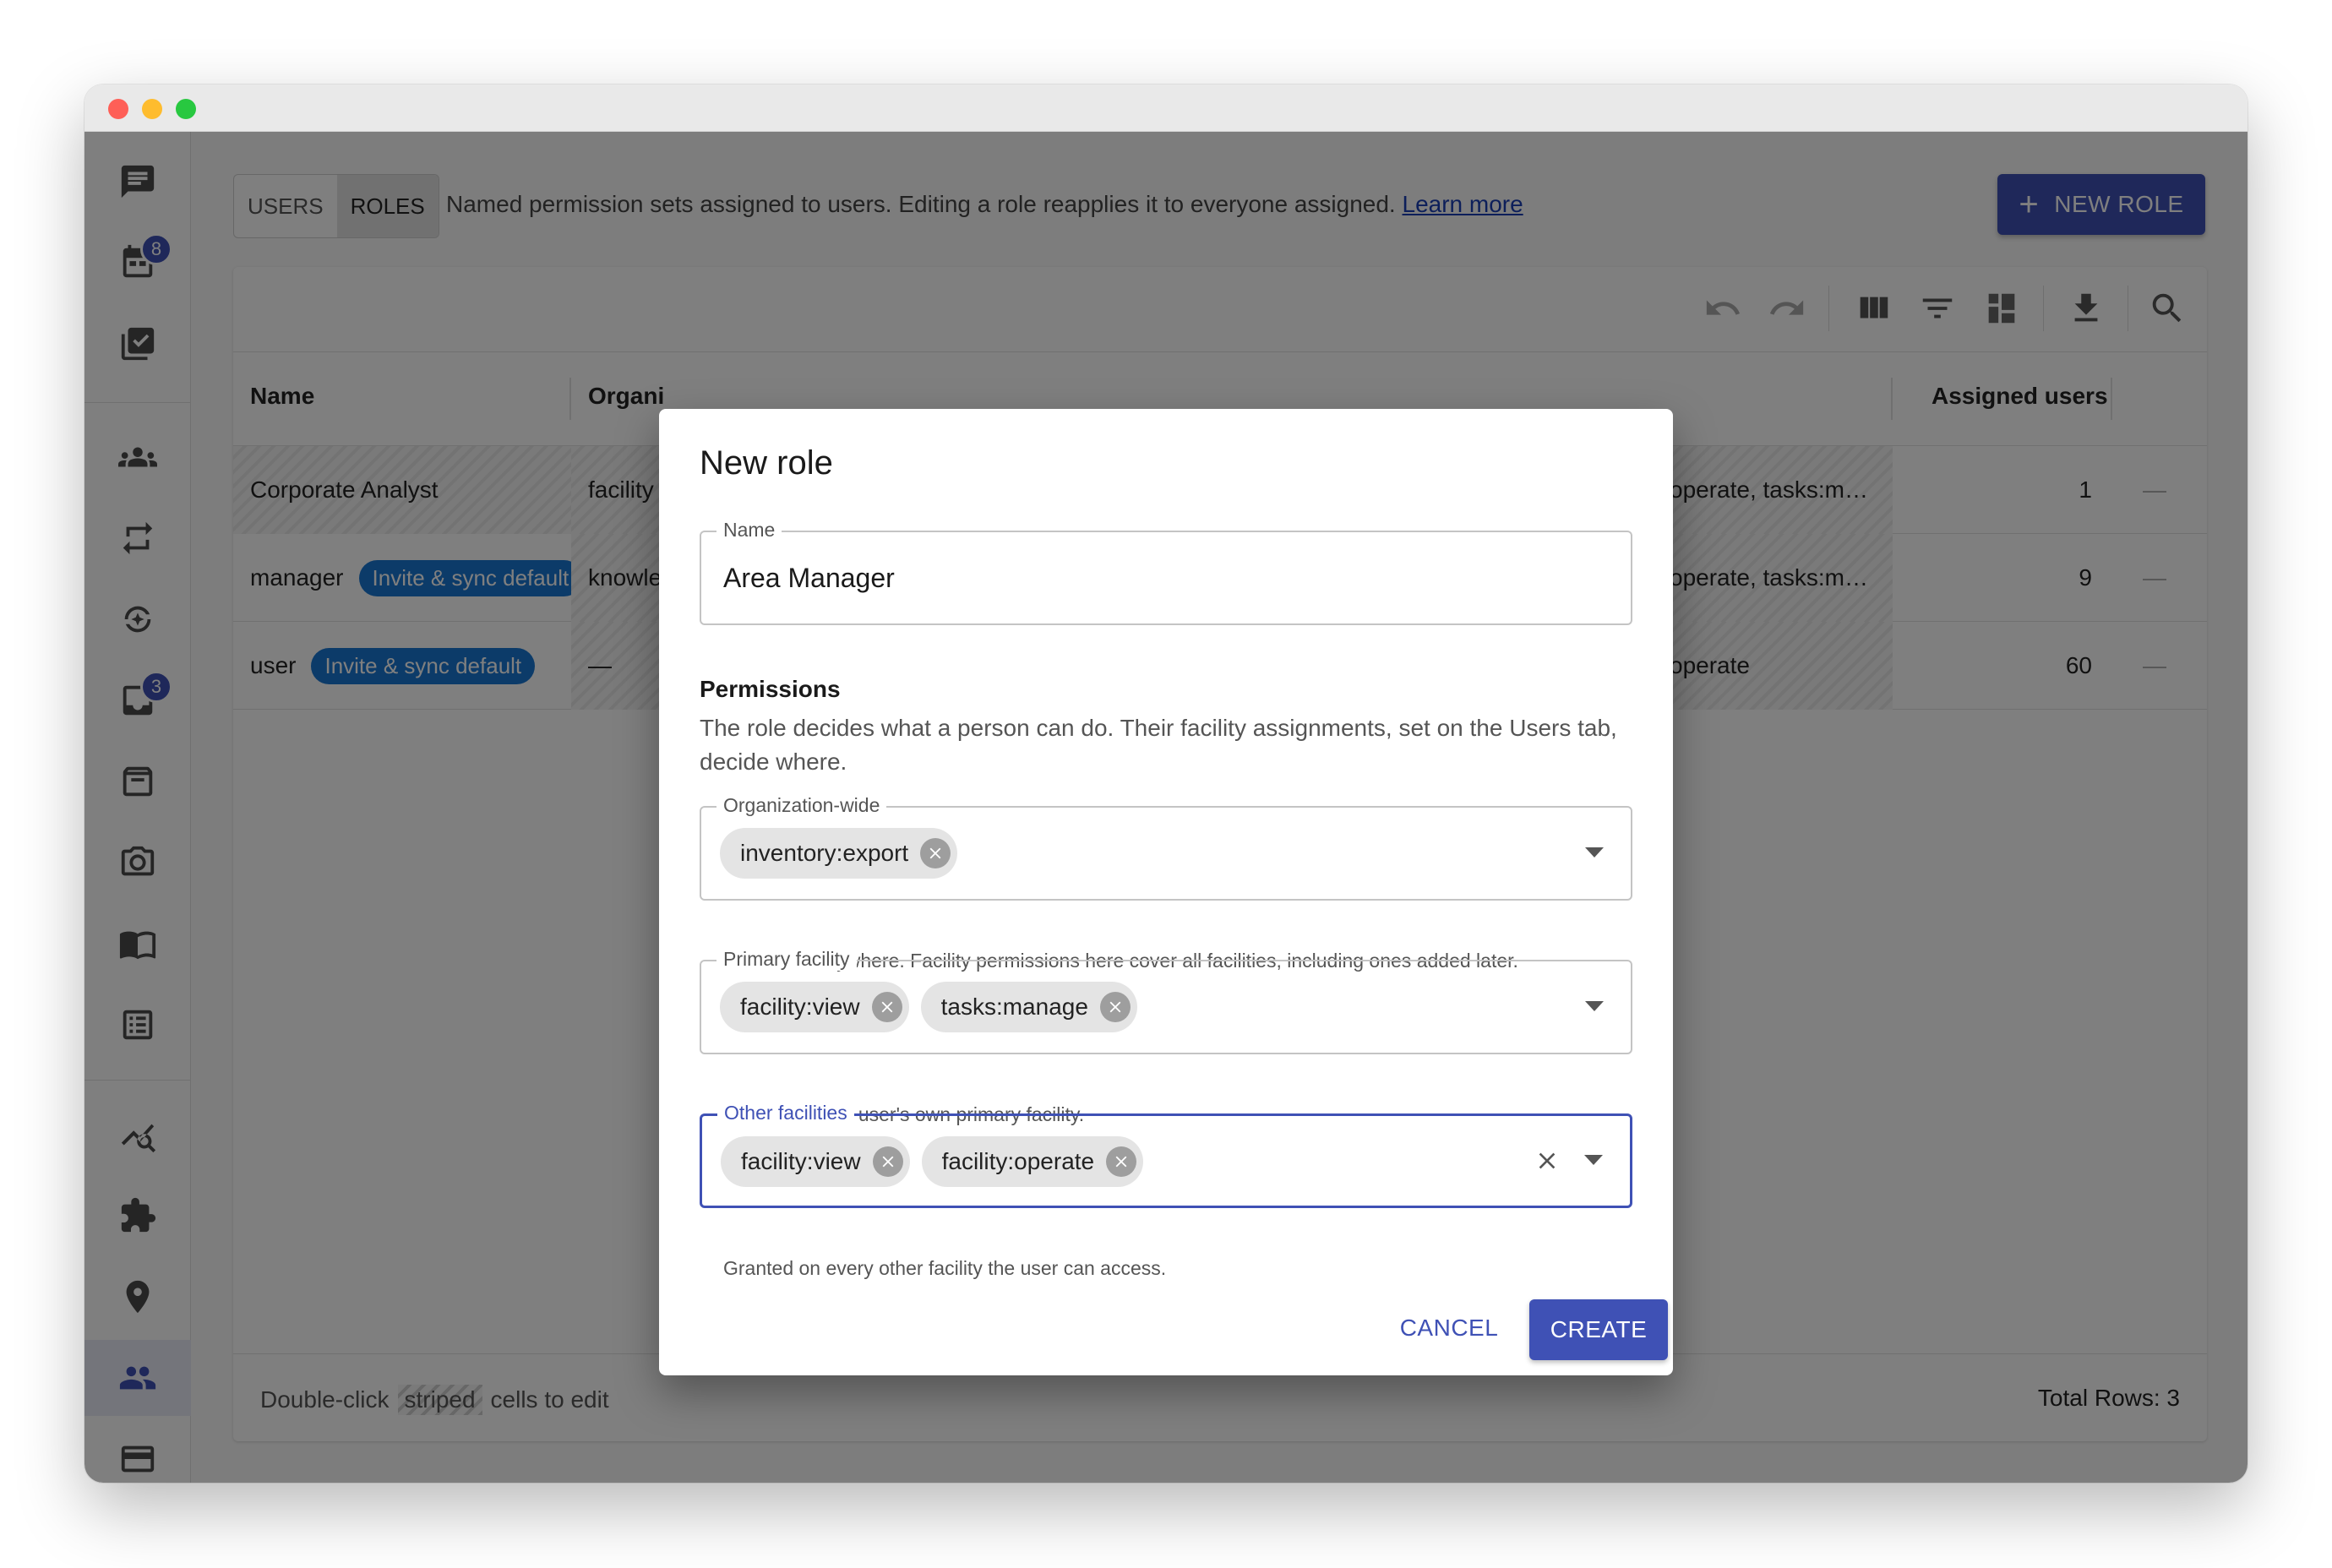 This screenshot has height=1568, width=2332. What do you see at coordinates (1018, 1161) in the screenshot?
I see `chip-label: facility:operate` at bounding box center [1018, 1161].